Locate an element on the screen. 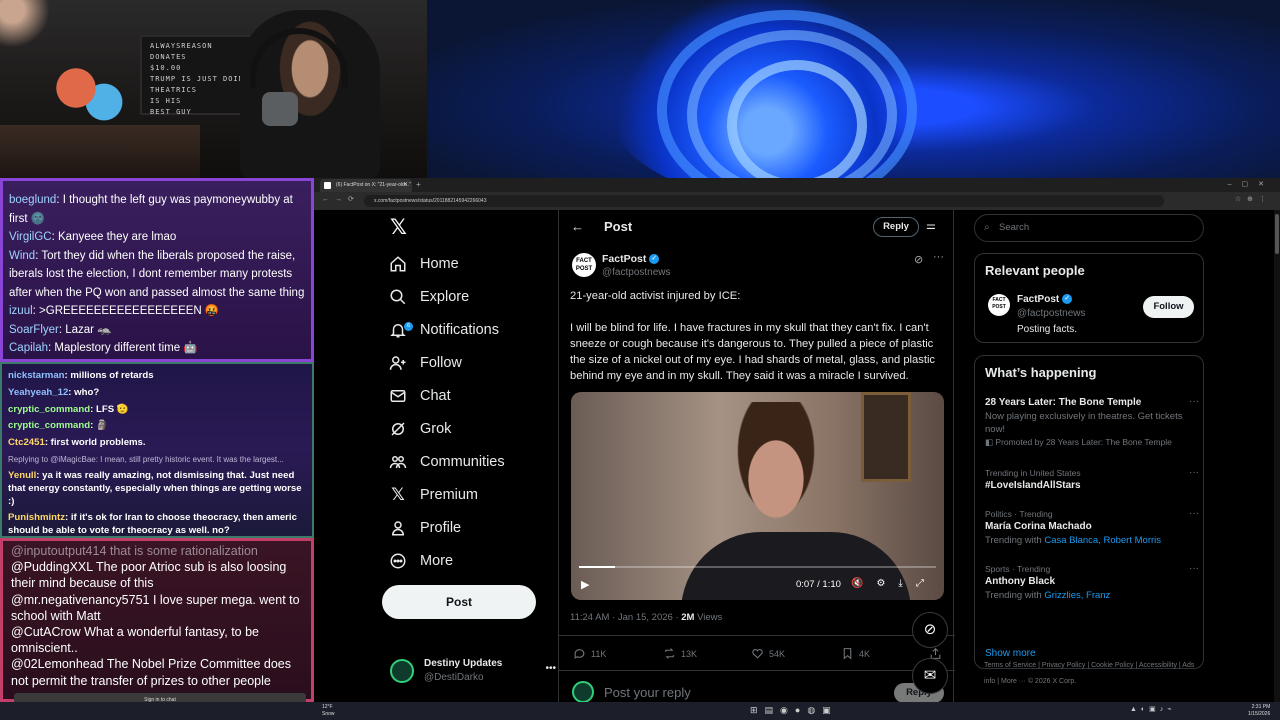 This screenshot has height=720, width=1280. sign-in-to-chat-button: Sign in to chat is located at coordinates (160, 697).